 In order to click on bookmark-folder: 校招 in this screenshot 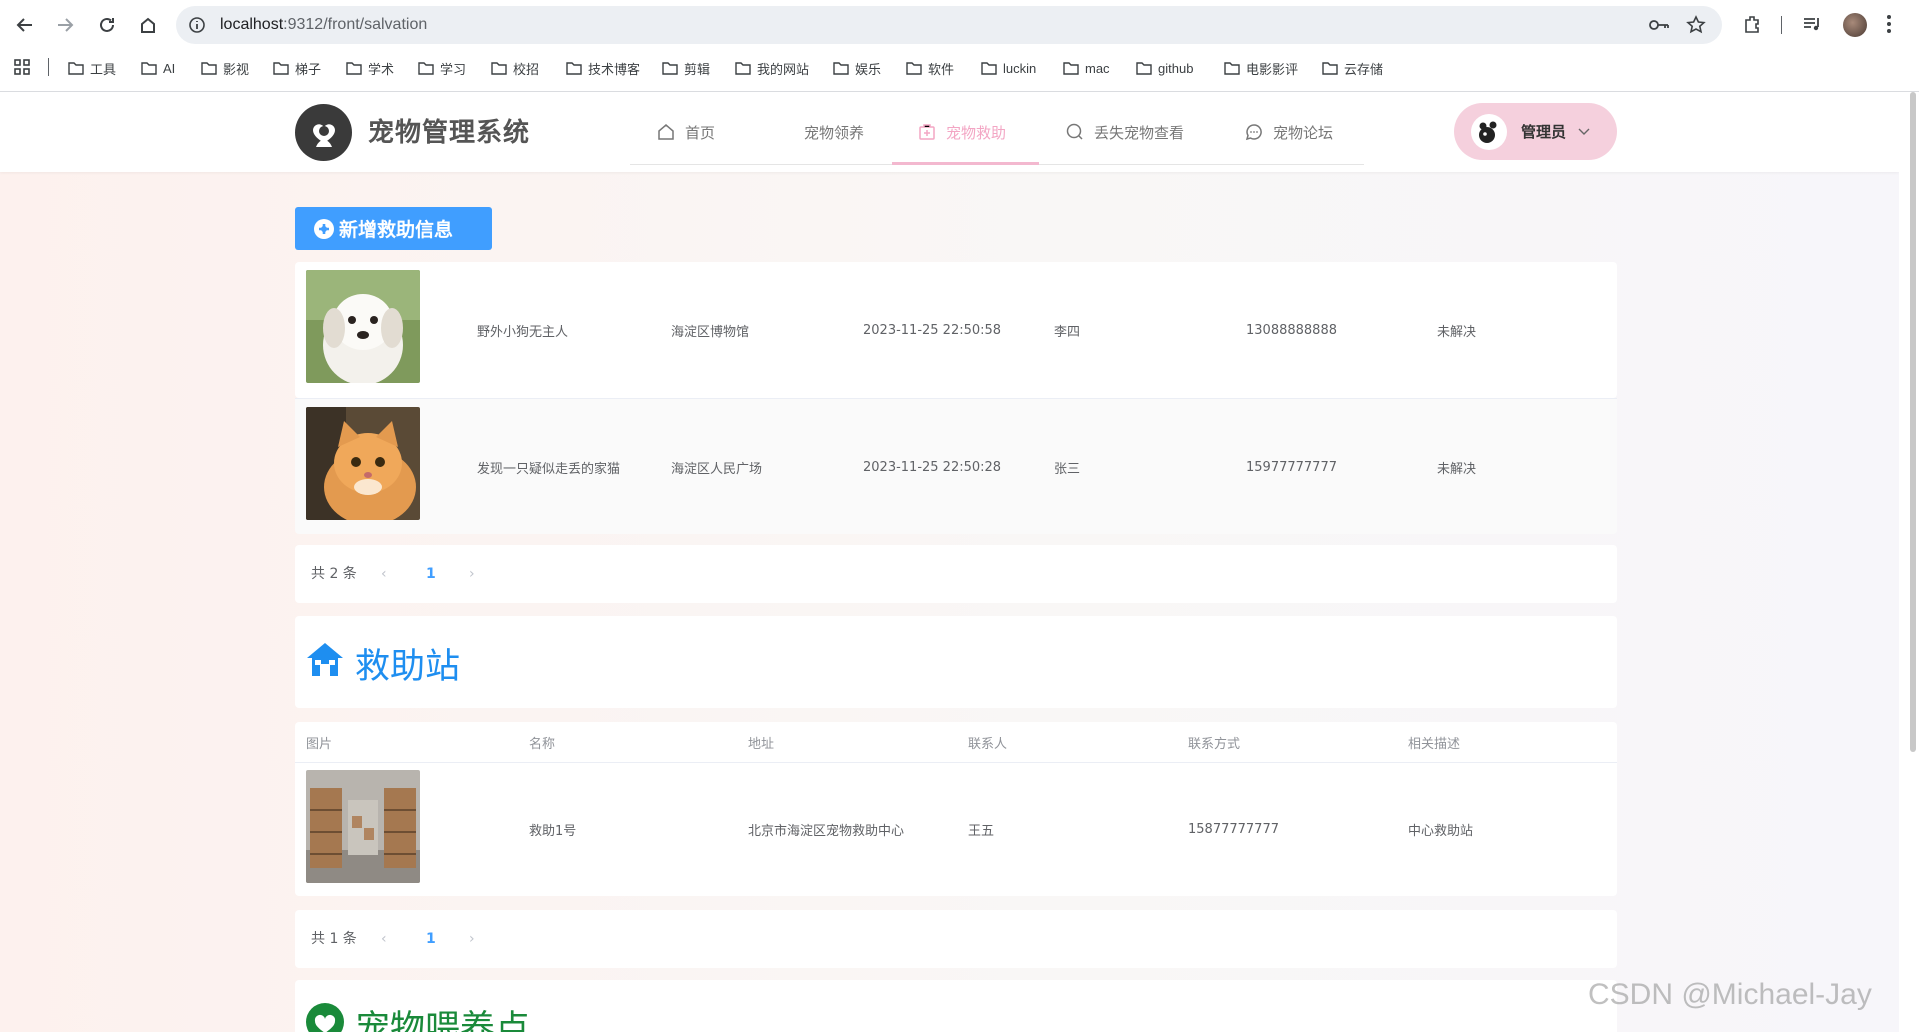, I will do `click(515, 68)`.